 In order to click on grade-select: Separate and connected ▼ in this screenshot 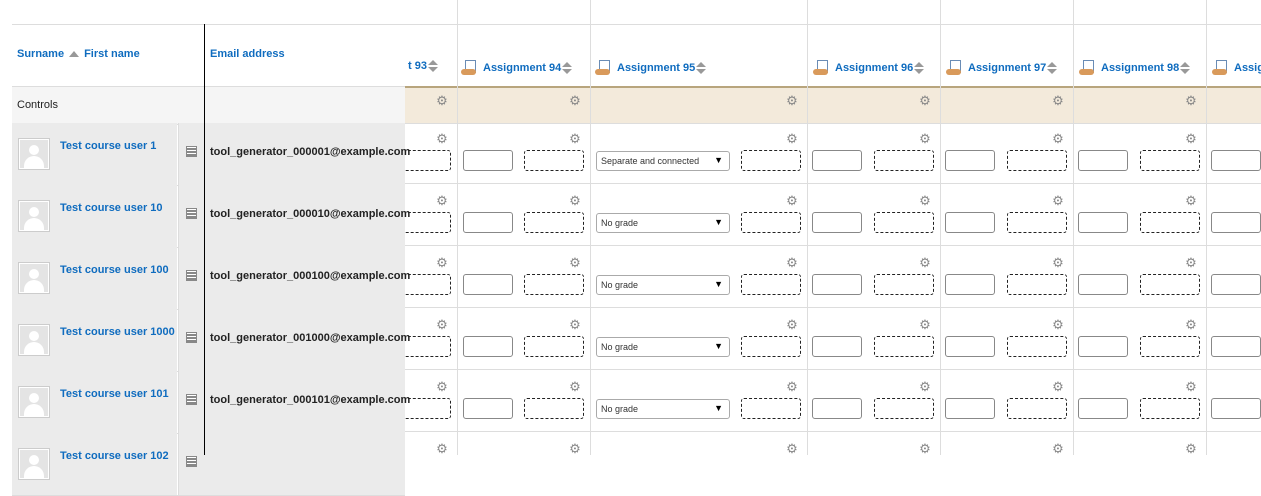, I will do `click(663, 161)`.